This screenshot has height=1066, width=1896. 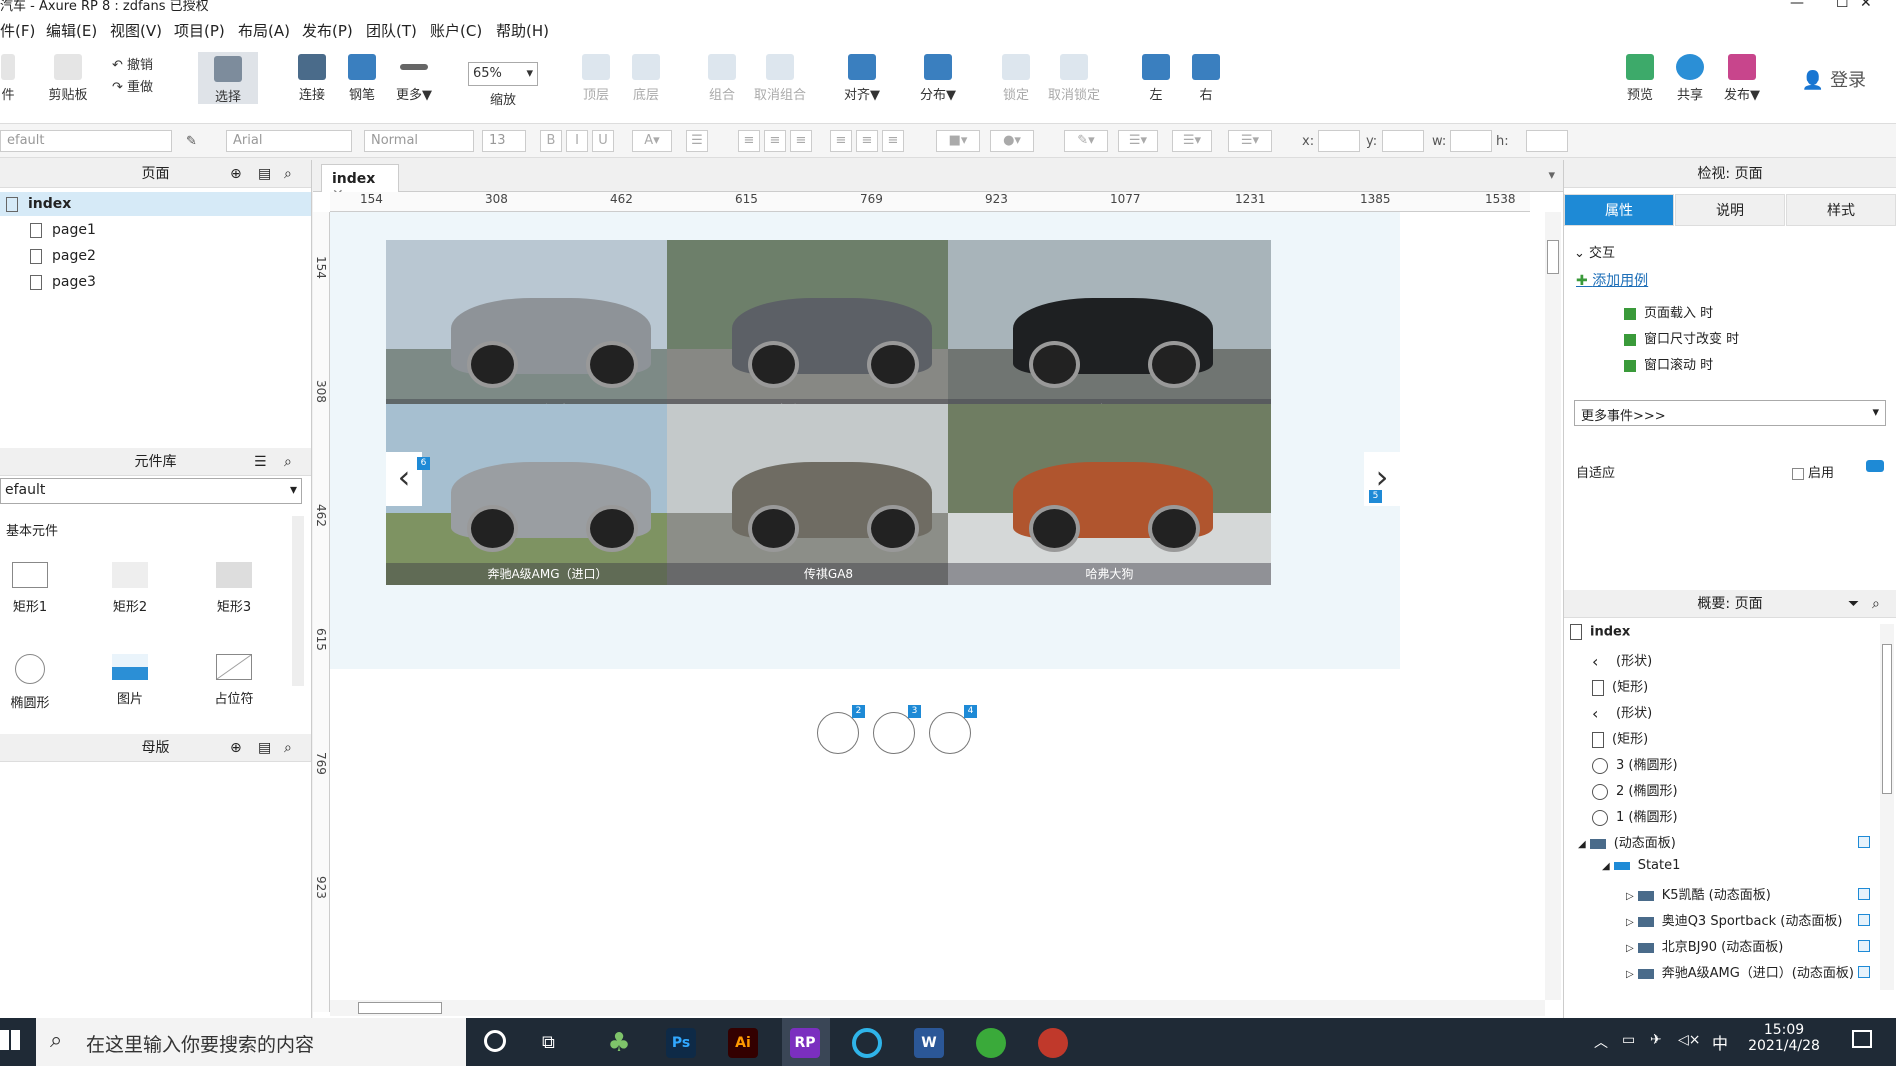 I want to click on battery-icon: ▭, so click(x=1628, y=1040).